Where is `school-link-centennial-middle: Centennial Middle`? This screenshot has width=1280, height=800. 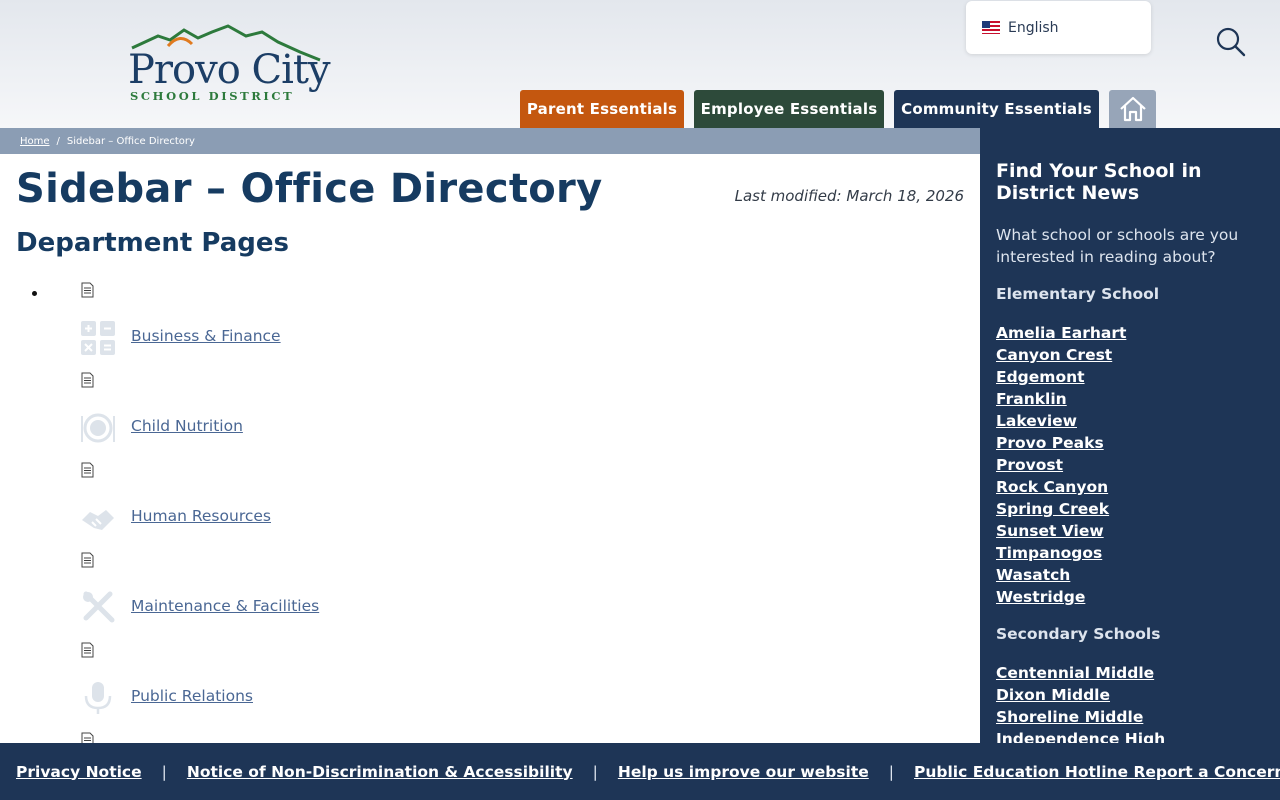
school-link-centennial-middle: Centennial Middle is located at coordinates (1075, 673).